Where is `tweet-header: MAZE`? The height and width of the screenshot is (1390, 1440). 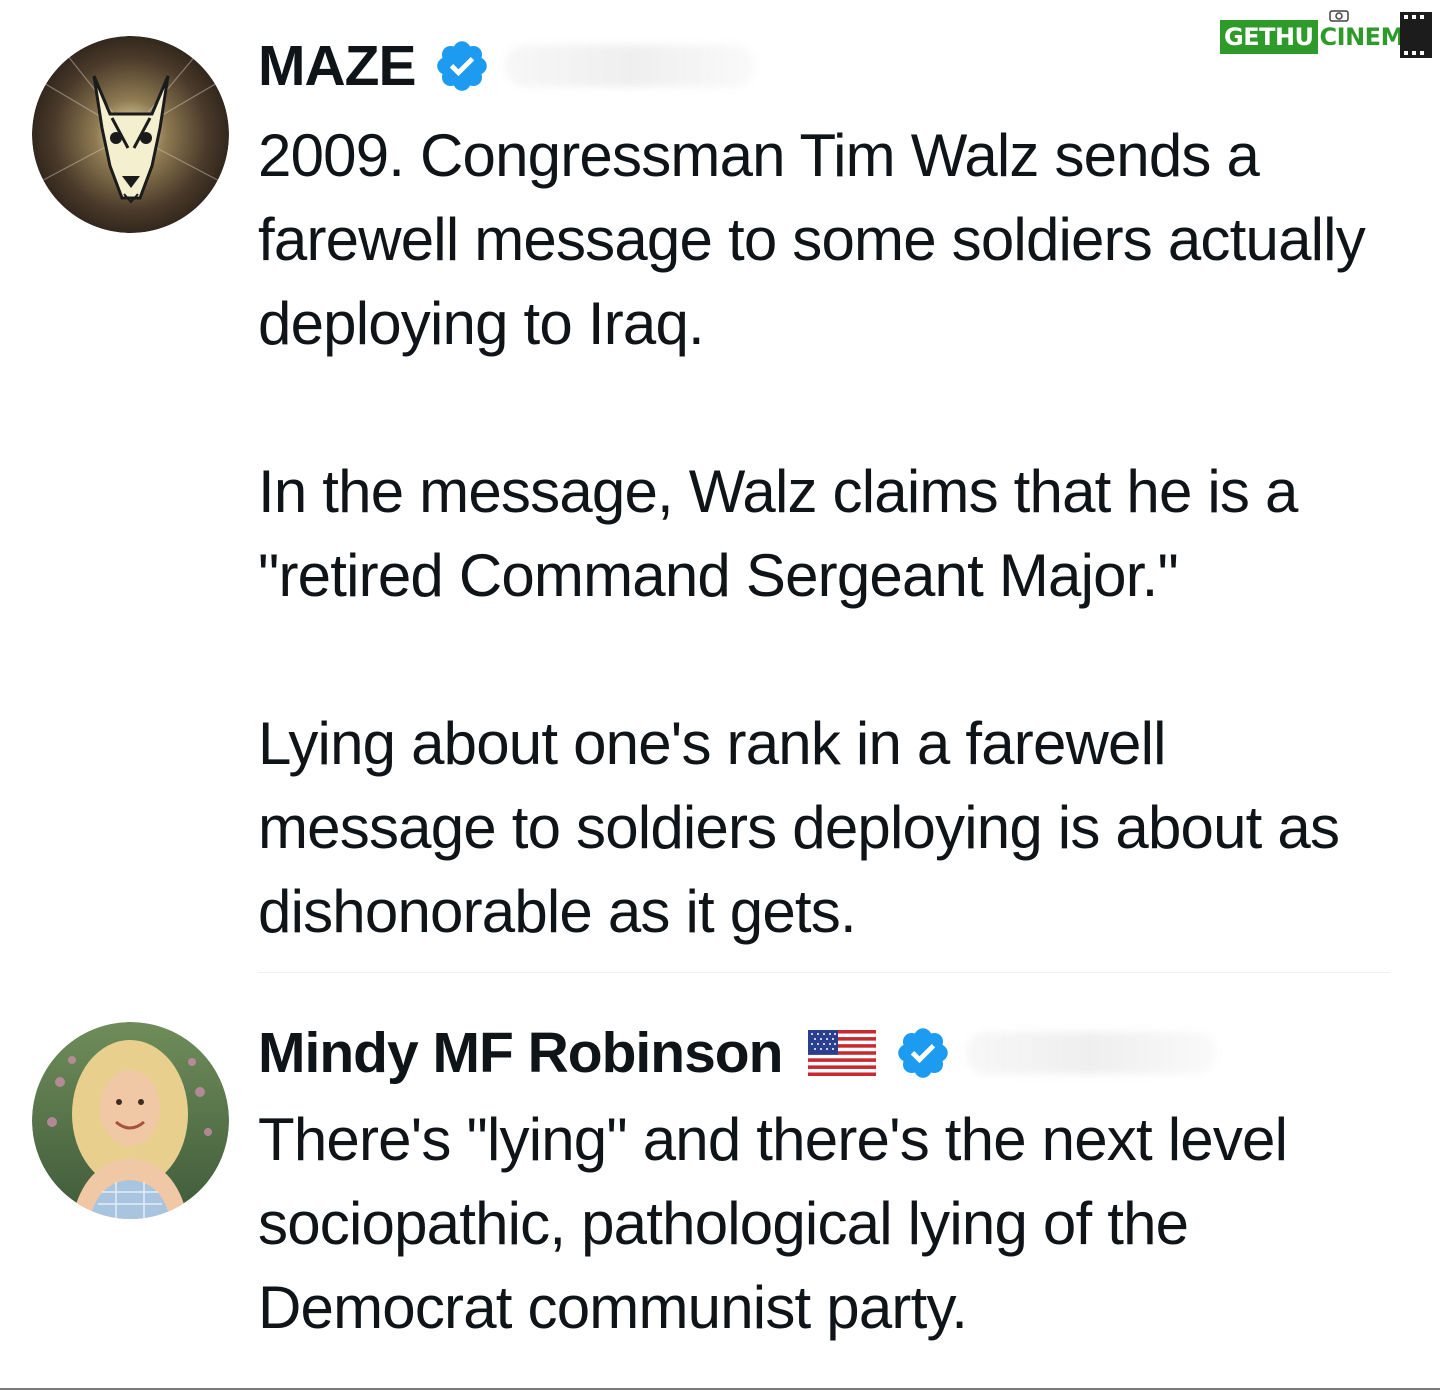
tweet-header: MAZE is located at coordinates (507, 66).